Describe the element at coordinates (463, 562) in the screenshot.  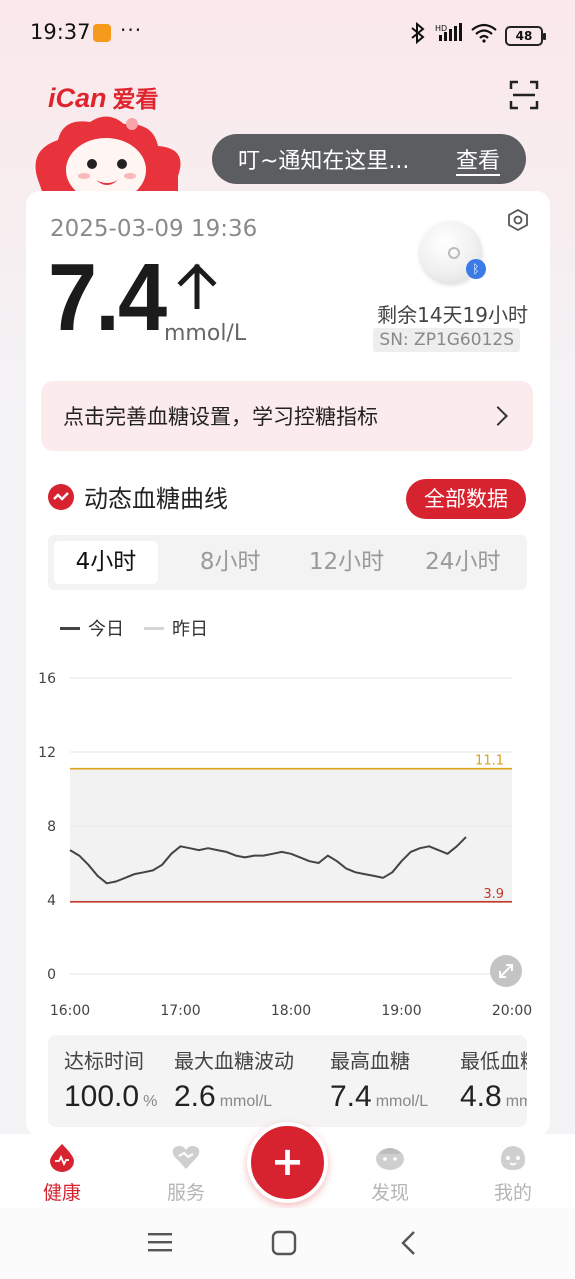
I see `tab-24h: 24小时` at that location.